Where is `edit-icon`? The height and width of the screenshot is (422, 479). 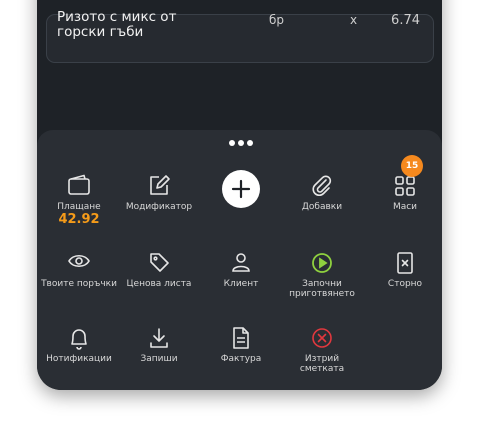 edit-icon is located at coordinates (159, 187).